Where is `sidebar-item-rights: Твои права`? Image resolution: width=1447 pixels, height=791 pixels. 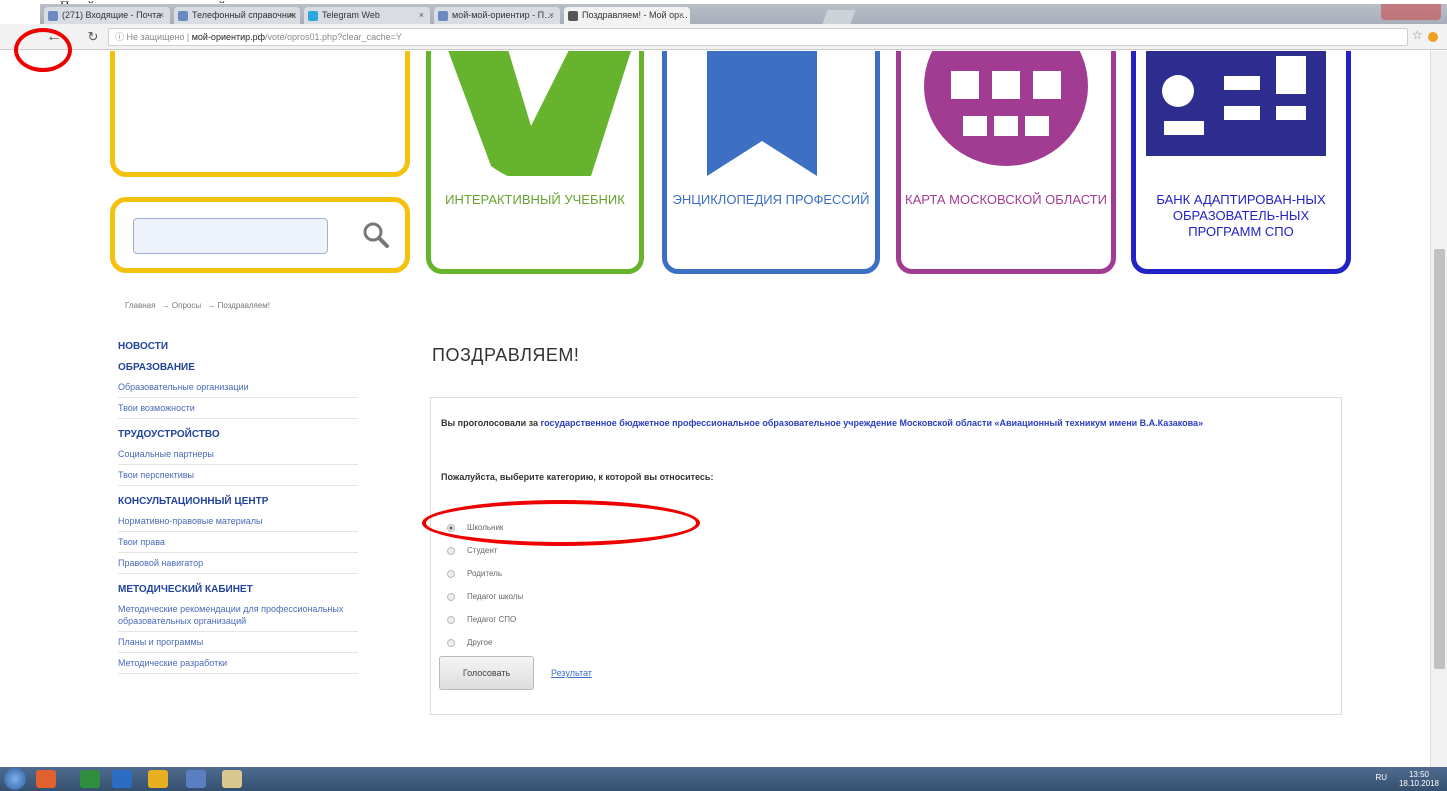
sidebar-item-rights: Твои права is located at coordinates (238, 542).